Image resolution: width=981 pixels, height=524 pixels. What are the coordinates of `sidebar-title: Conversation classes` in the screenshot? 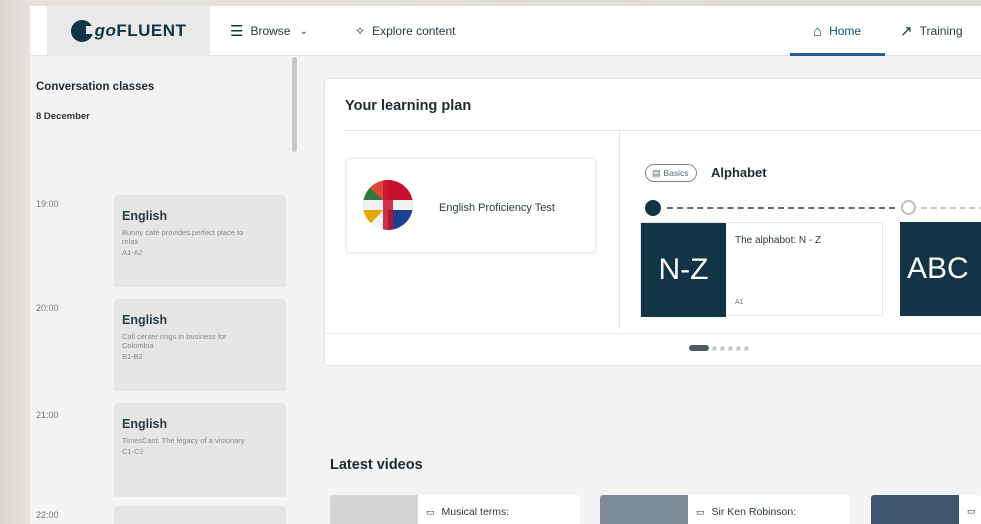 It's located at (95, 87).